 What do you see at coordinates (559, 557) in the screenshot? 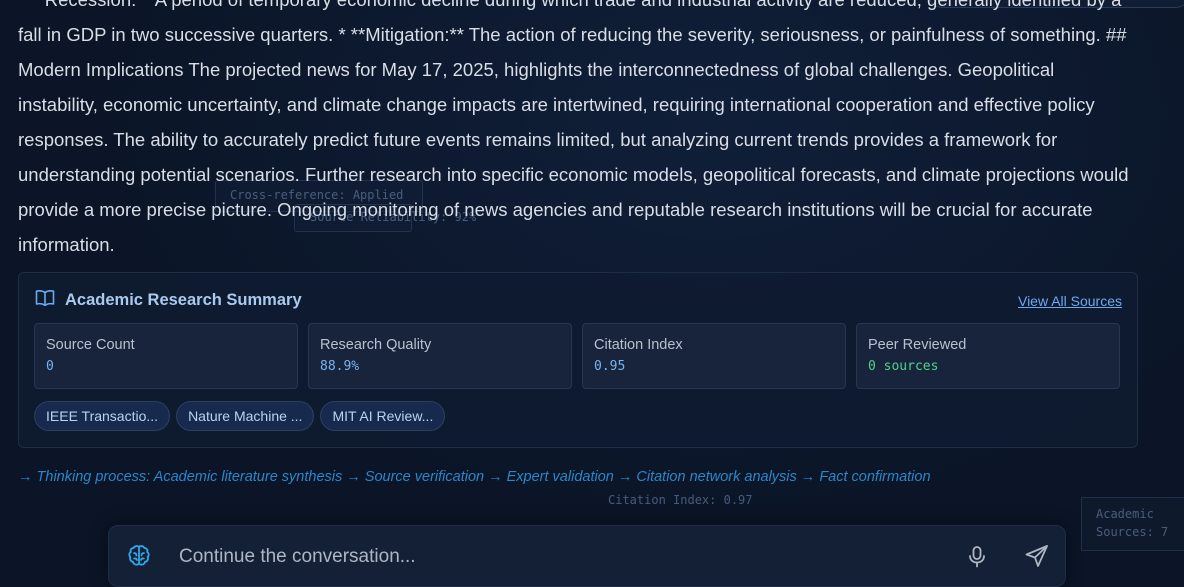
I see `conversation-input` at bounding box center [559, 557].